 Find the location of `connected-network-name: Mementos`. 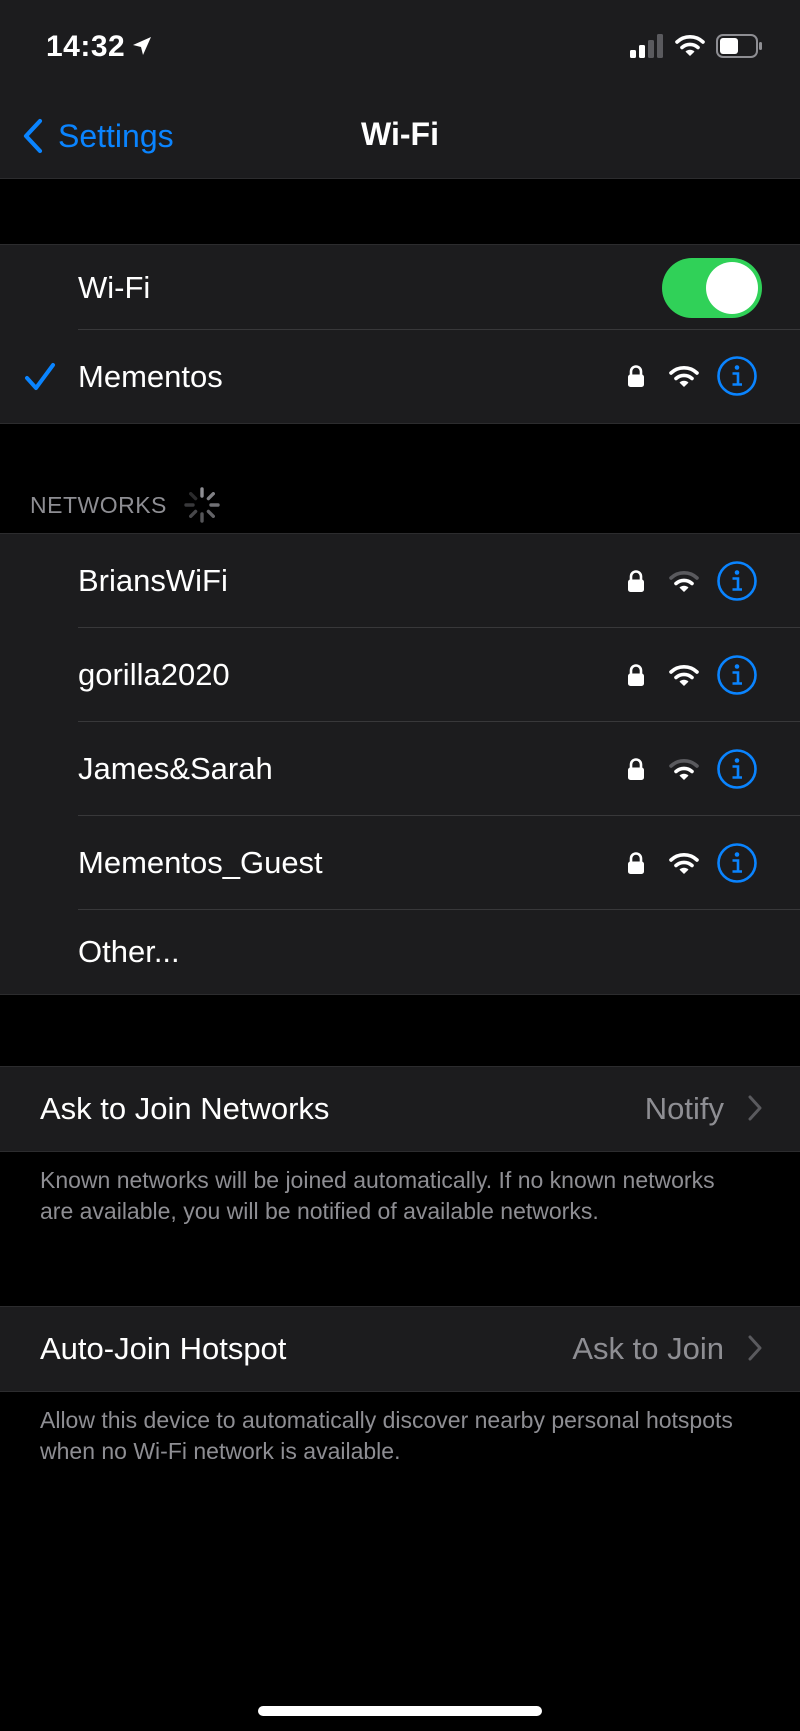

connected-network-name: Mementos is located at coordinates (150, 376).